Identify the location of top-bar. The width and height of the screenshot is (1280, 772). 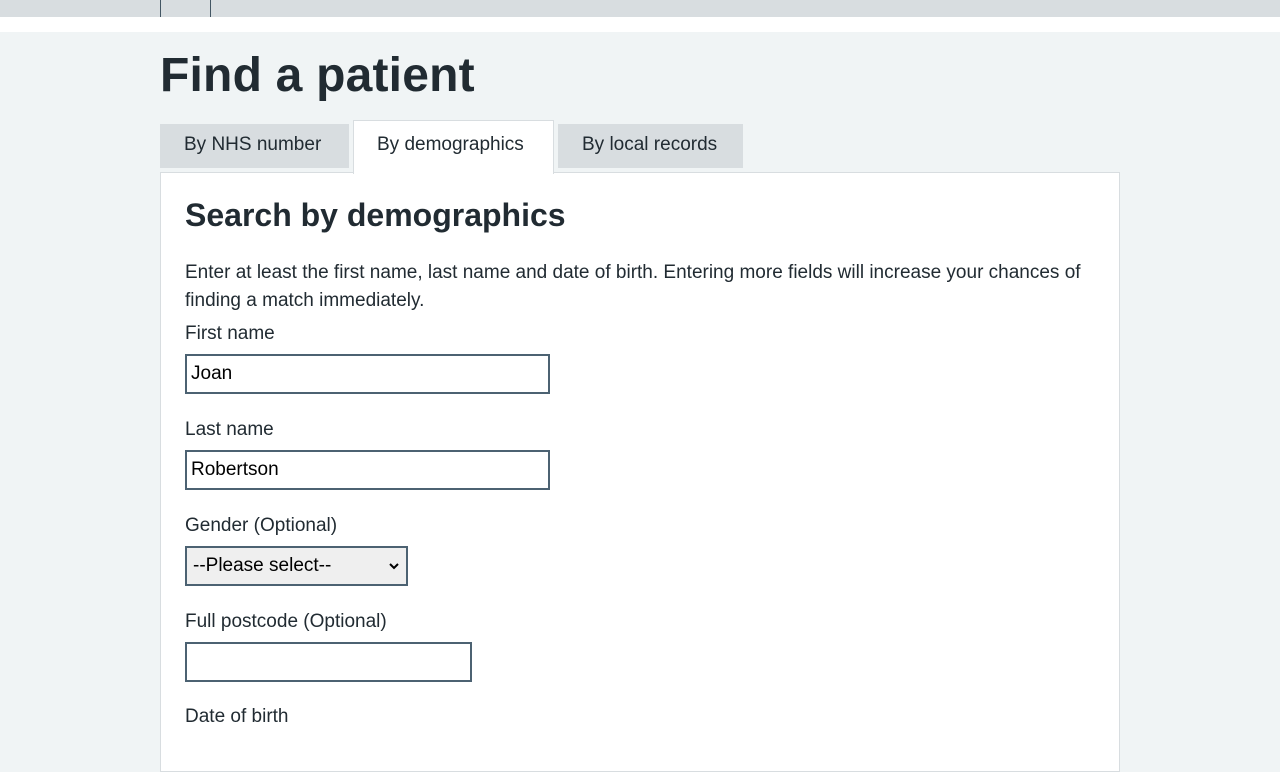
(640, 10).